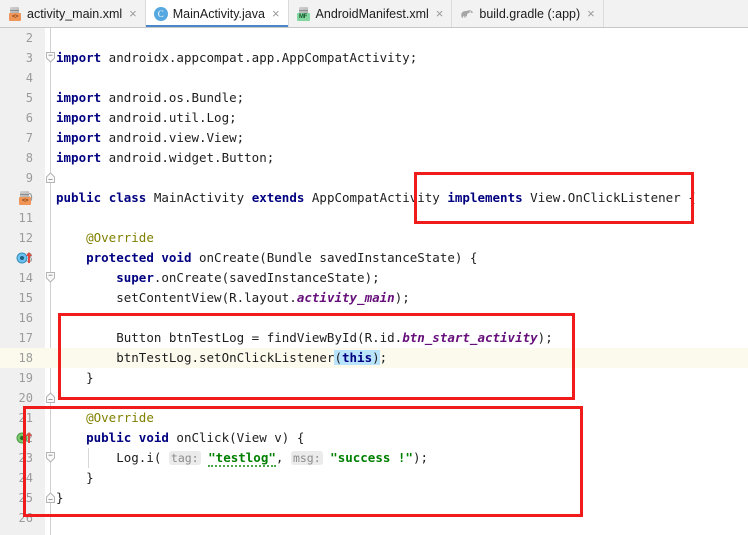  Describe the element at coordinates (88, 458) in the screenshot. I see `indent-guide` at that location.